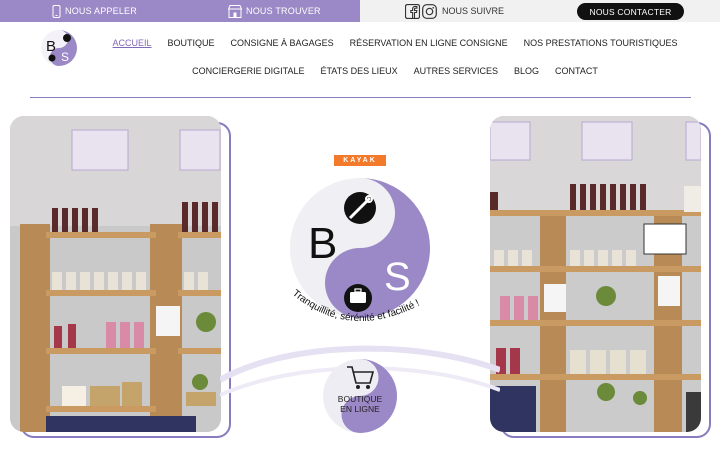  What do you see at coordinates (180, 11) in the screenshot?
I see `top-bar-left: NOUS APPELER NOUS TROUVER` at bounding box center [180, 11].